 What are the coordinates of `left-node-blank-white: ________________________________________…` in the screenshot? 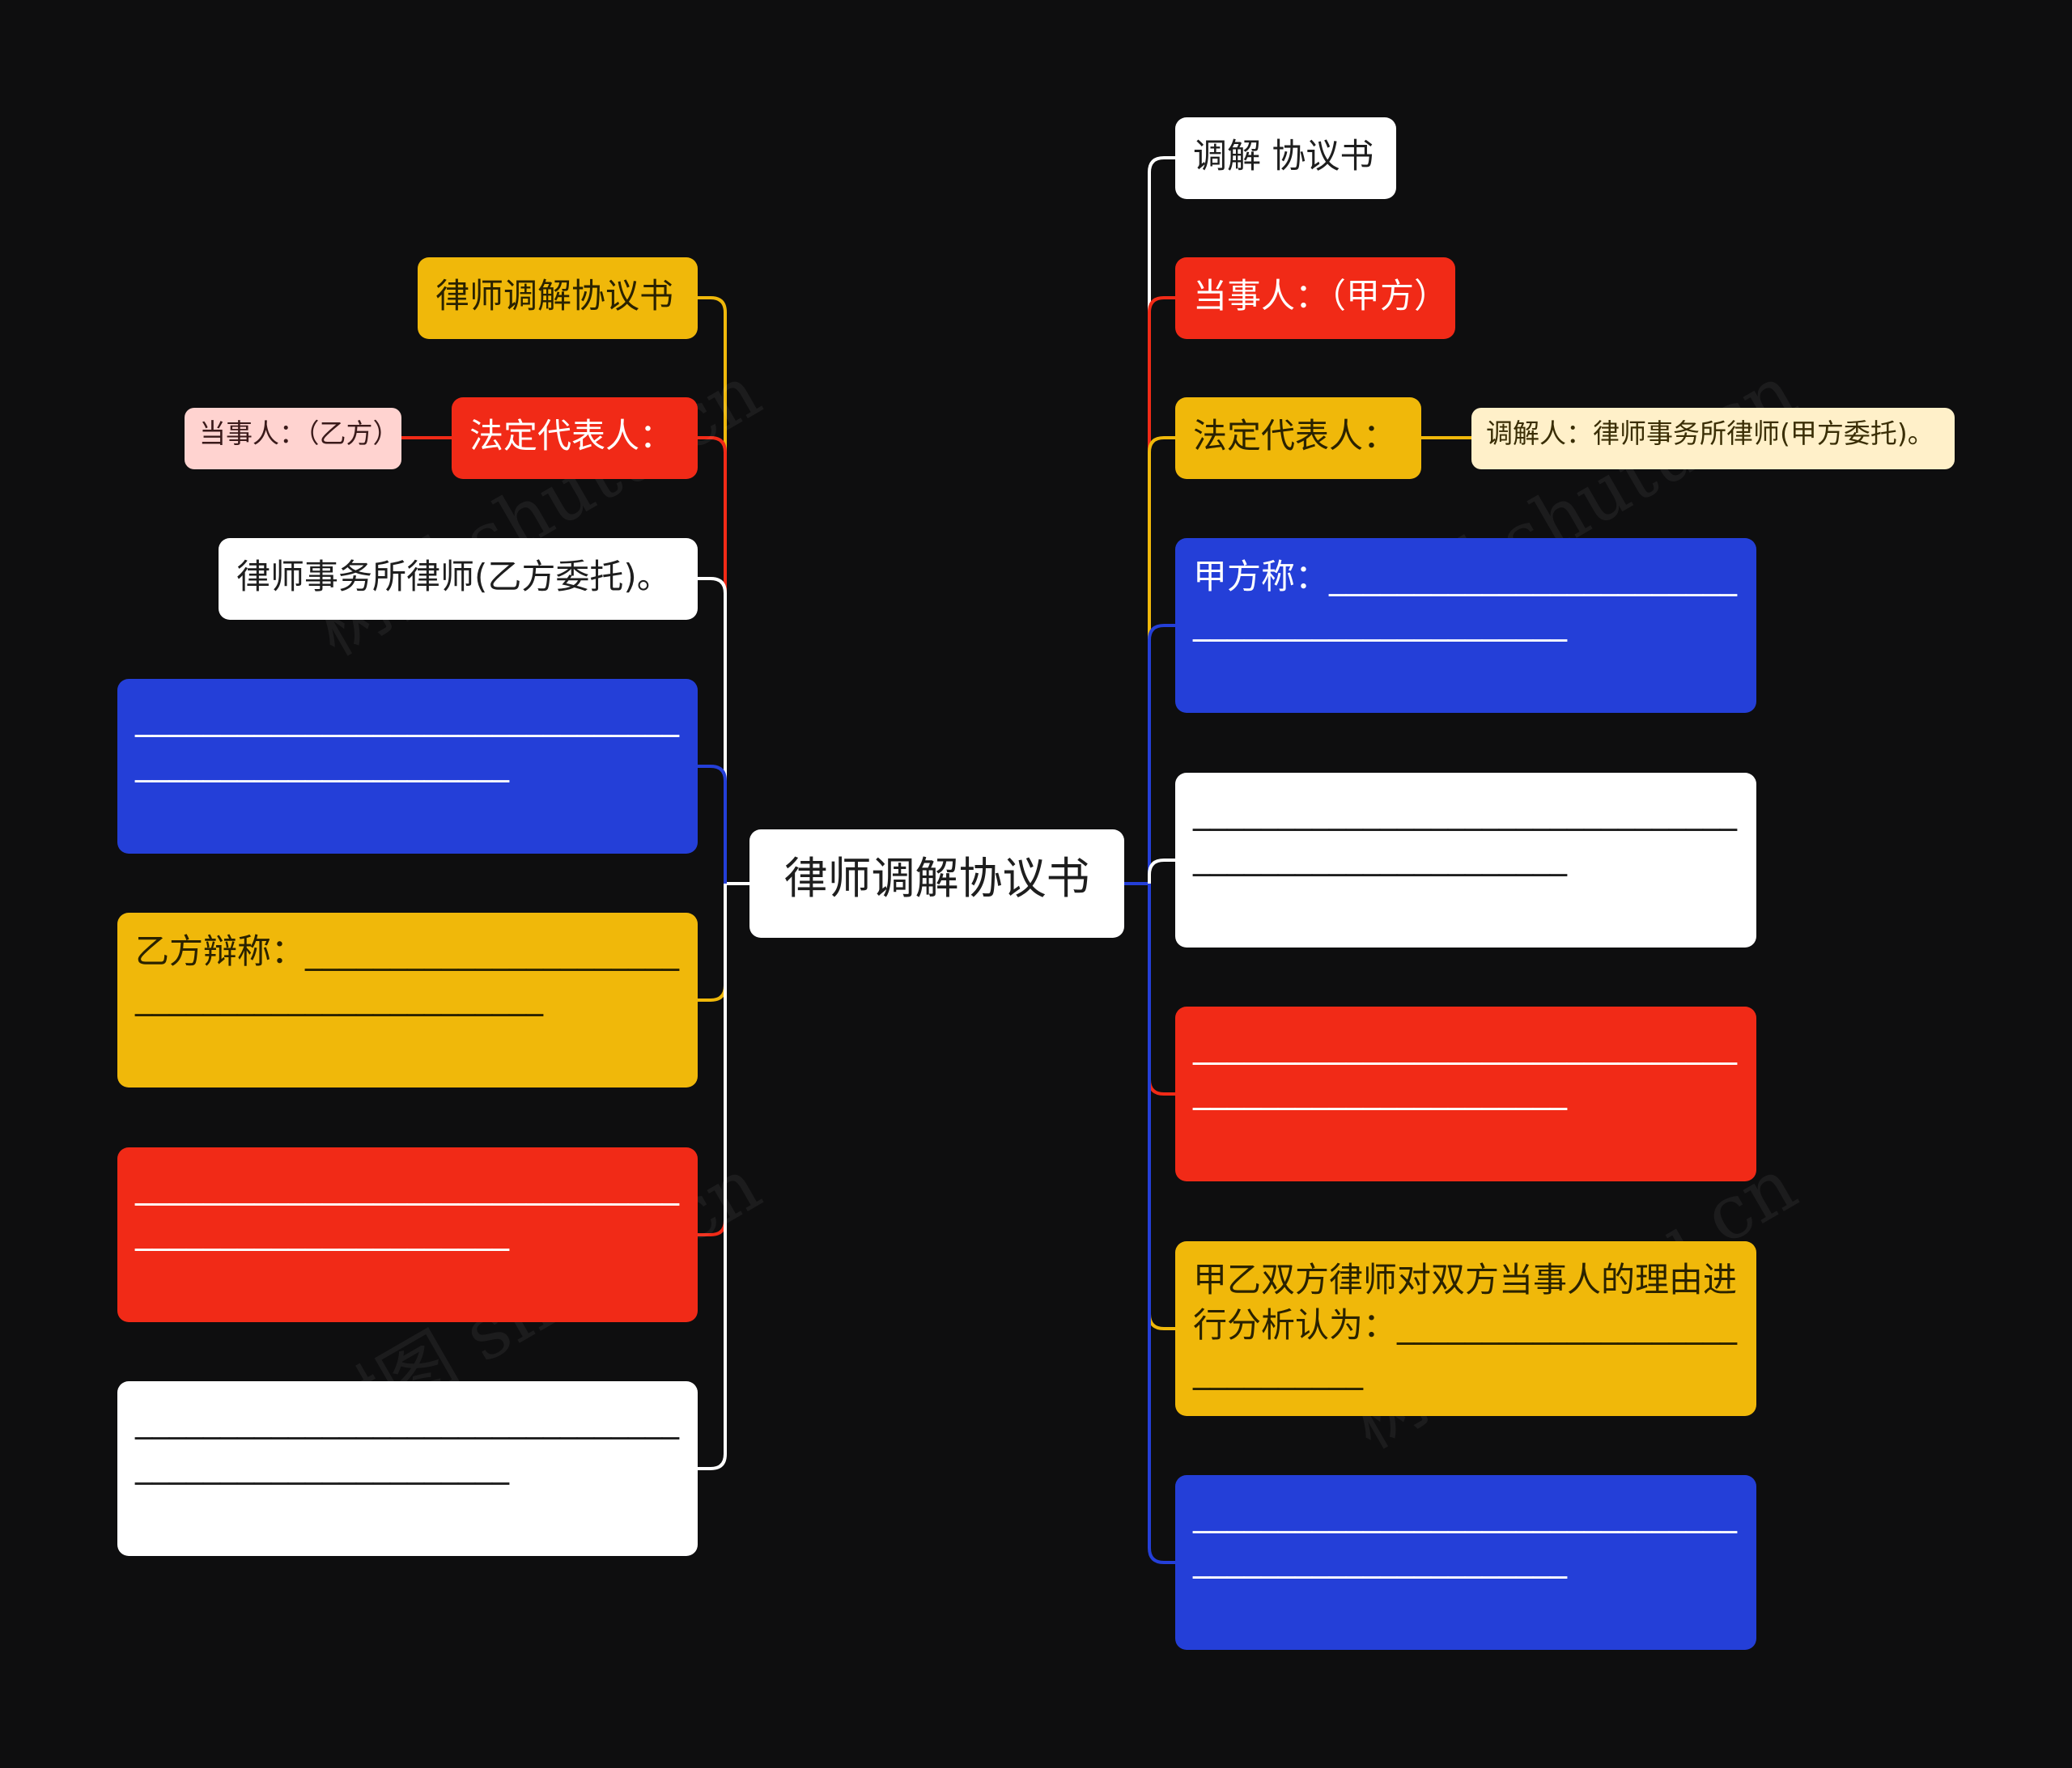 It's located at (407, 1468).